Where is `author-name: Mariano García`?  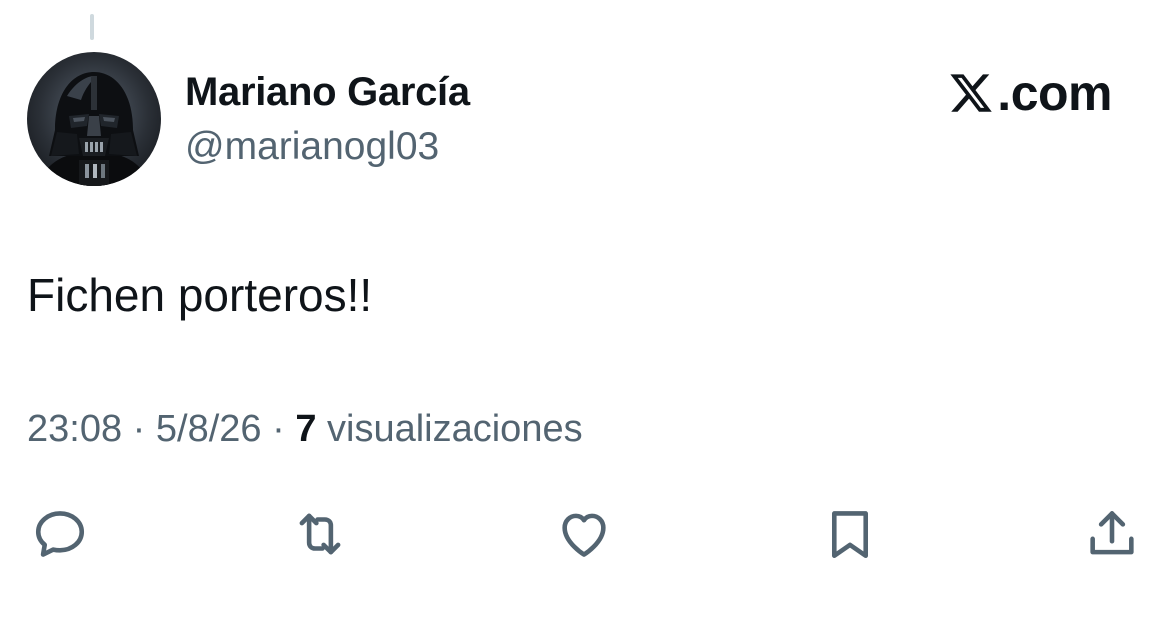
author-name: Mariano García is located at coordinates (327, 92).